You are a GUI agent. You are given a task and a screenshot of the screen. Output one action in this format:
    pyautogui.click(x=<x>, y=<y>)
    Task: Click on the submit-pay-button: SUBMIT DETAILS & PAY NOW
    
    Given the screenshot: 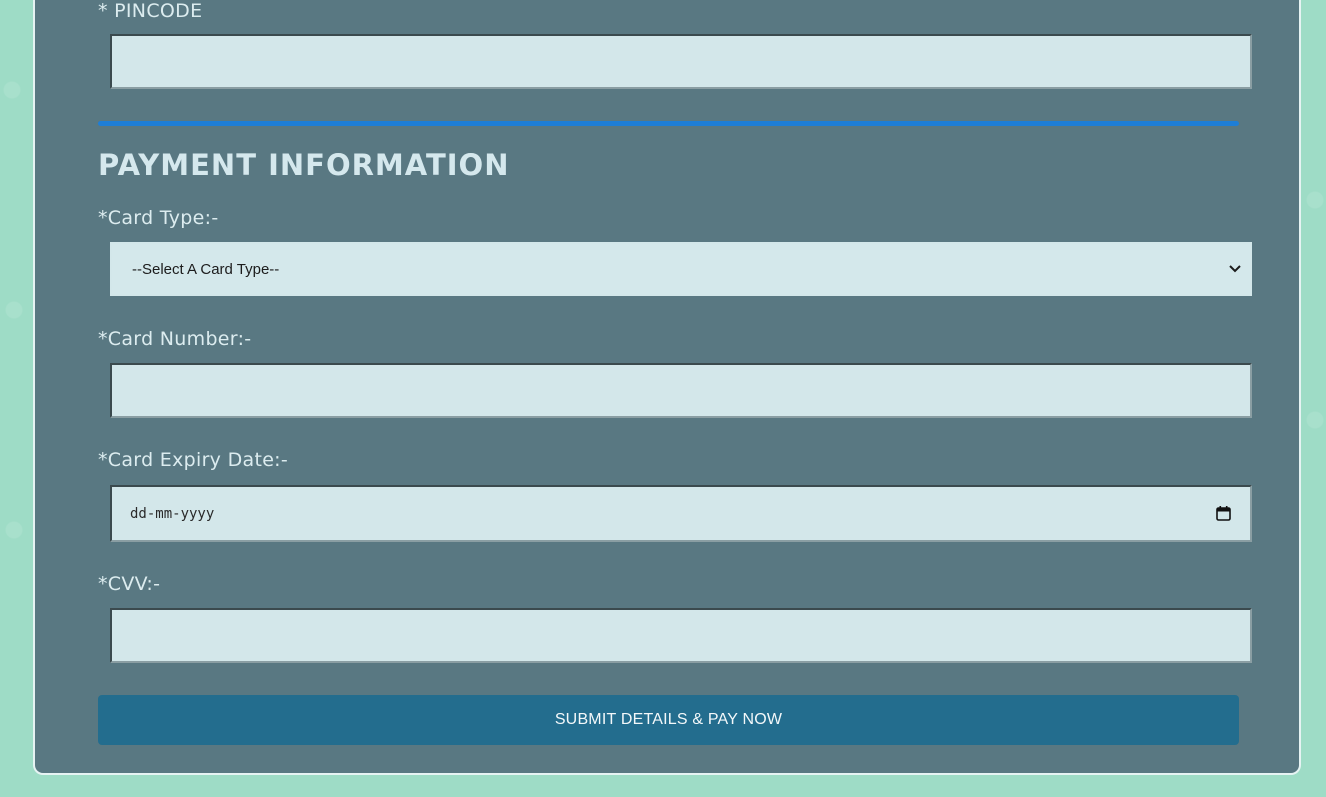 What is the action you would take?
    pyautogui.click(x=668, y=720)
    